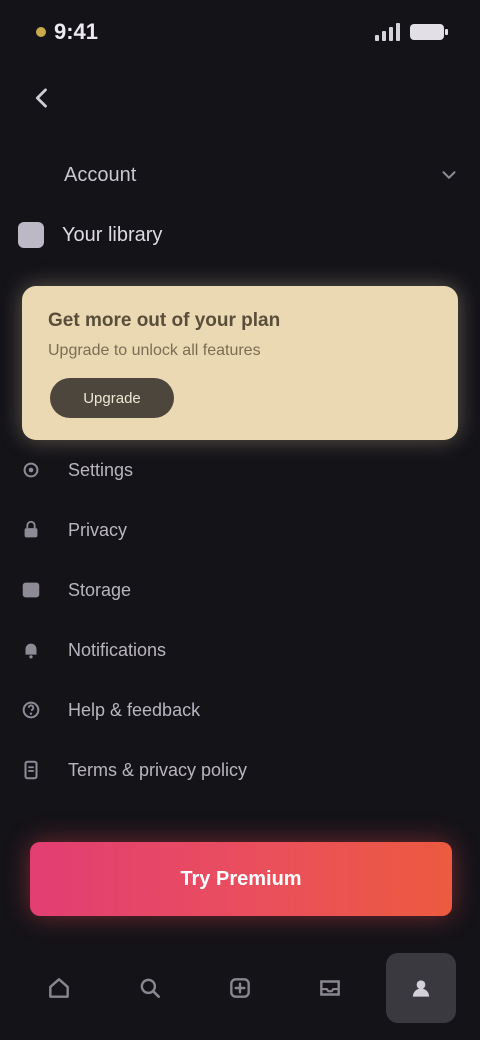  Describe the element at coordinates (101, 469) in the screenshot. I see `menu-item-label: Settings` at that location.